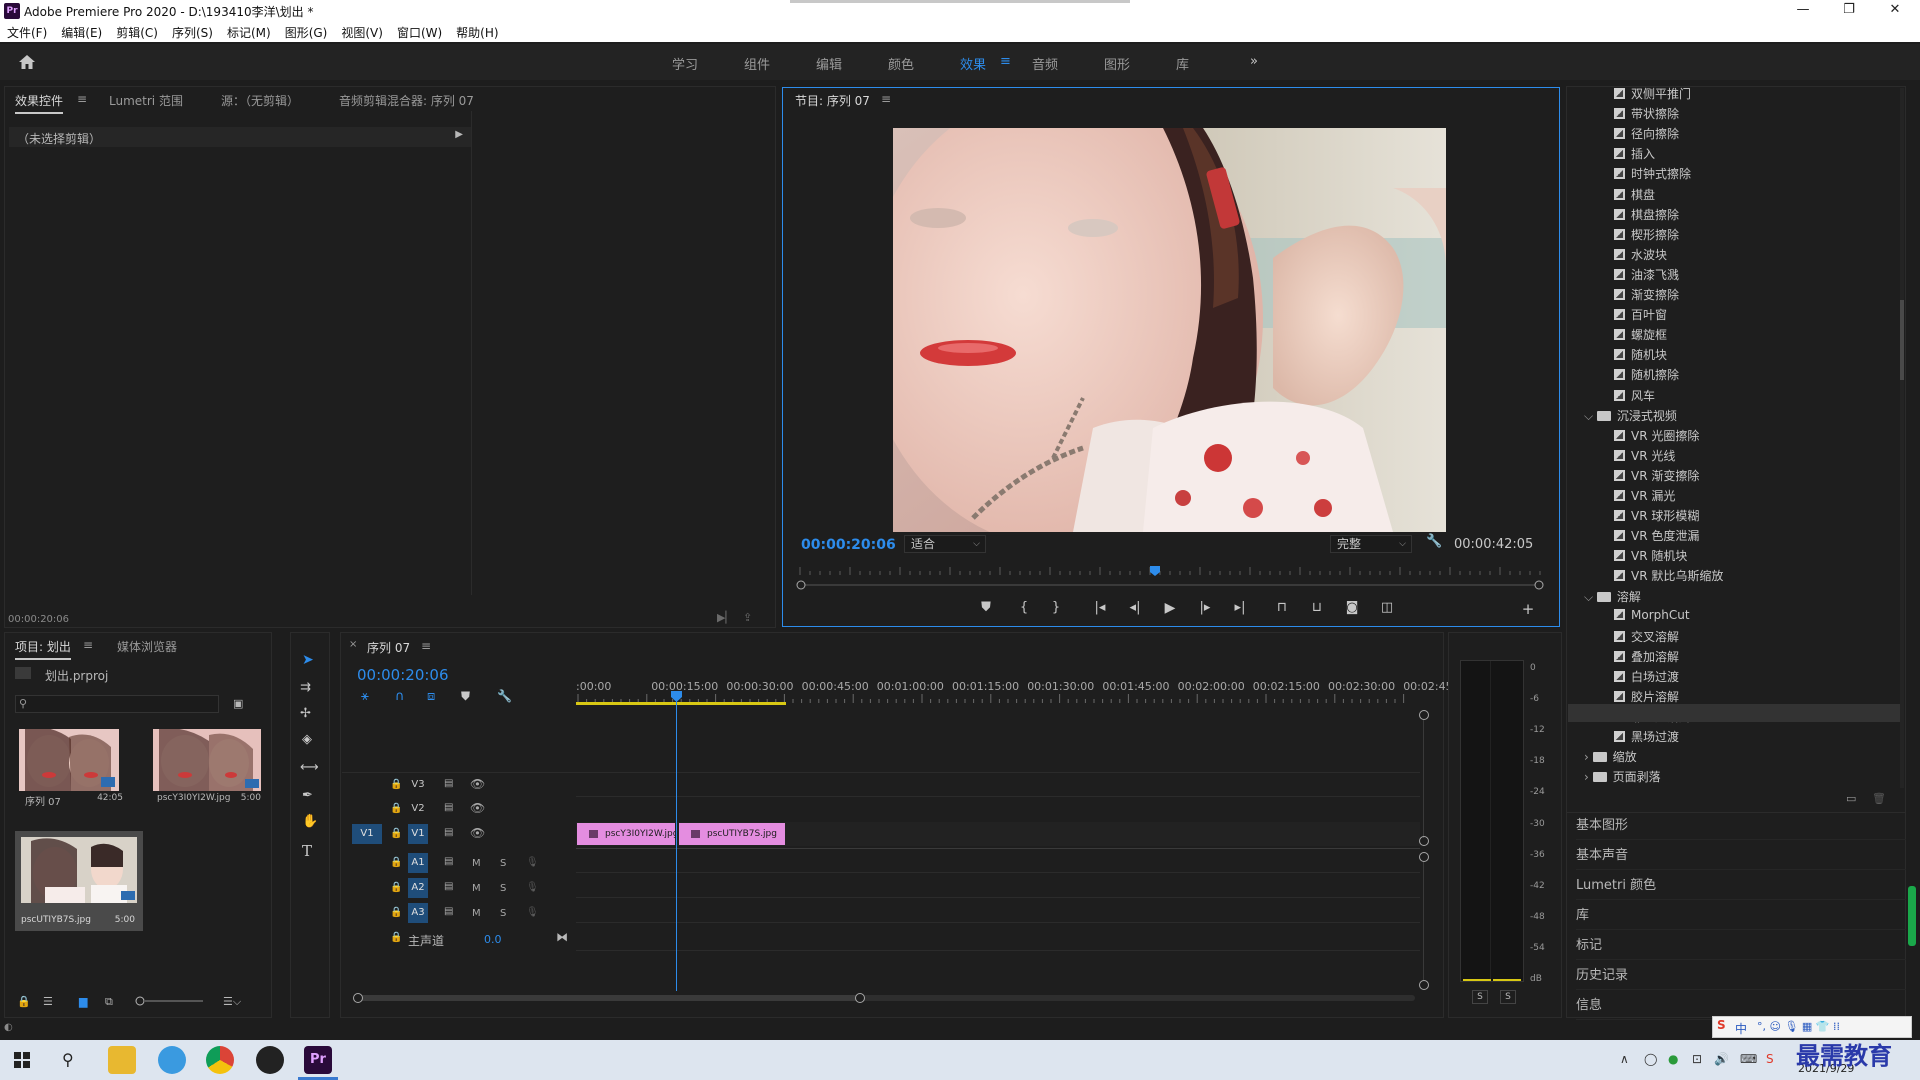  What do you see at coordinates (82, 99) in the screenshot?
I see `panel-menu-icon: ≡` at bounding box center [82, 99].